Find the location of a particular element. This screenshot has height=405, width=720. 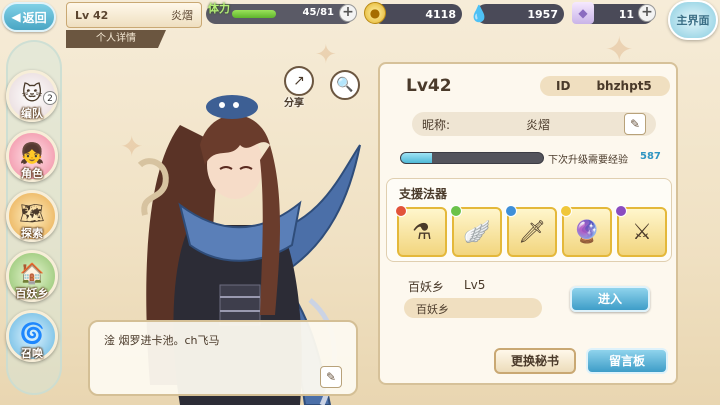

village-icon: 🏠 is located at coordinates (32, 273).